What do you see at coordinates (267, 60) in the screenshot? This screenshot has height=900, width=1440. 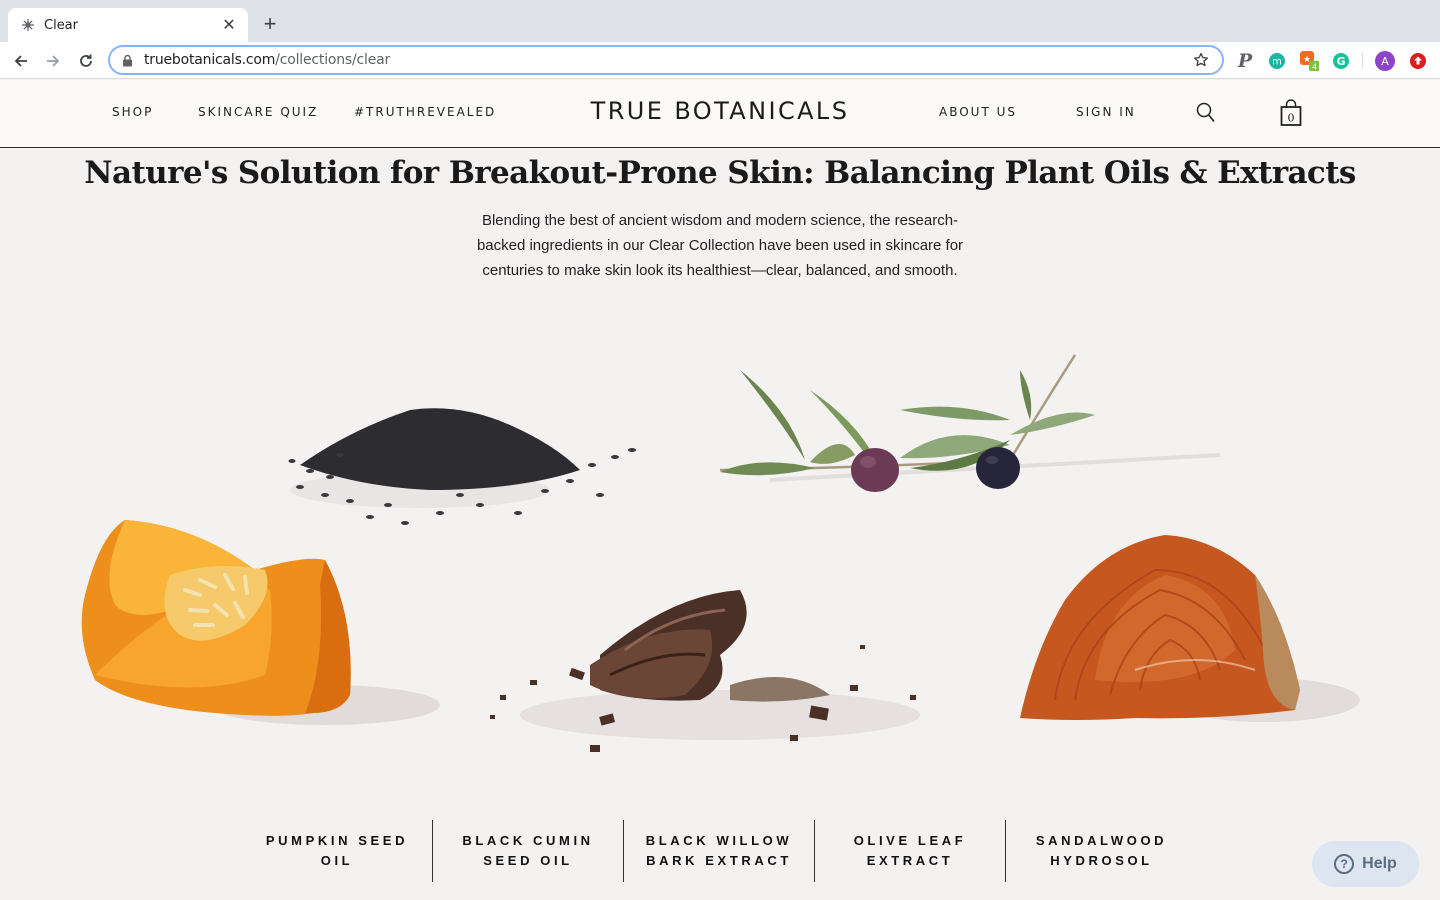 I see `url-text: truebotanicals.com/collections/clear` at bounding box center [267, 60].